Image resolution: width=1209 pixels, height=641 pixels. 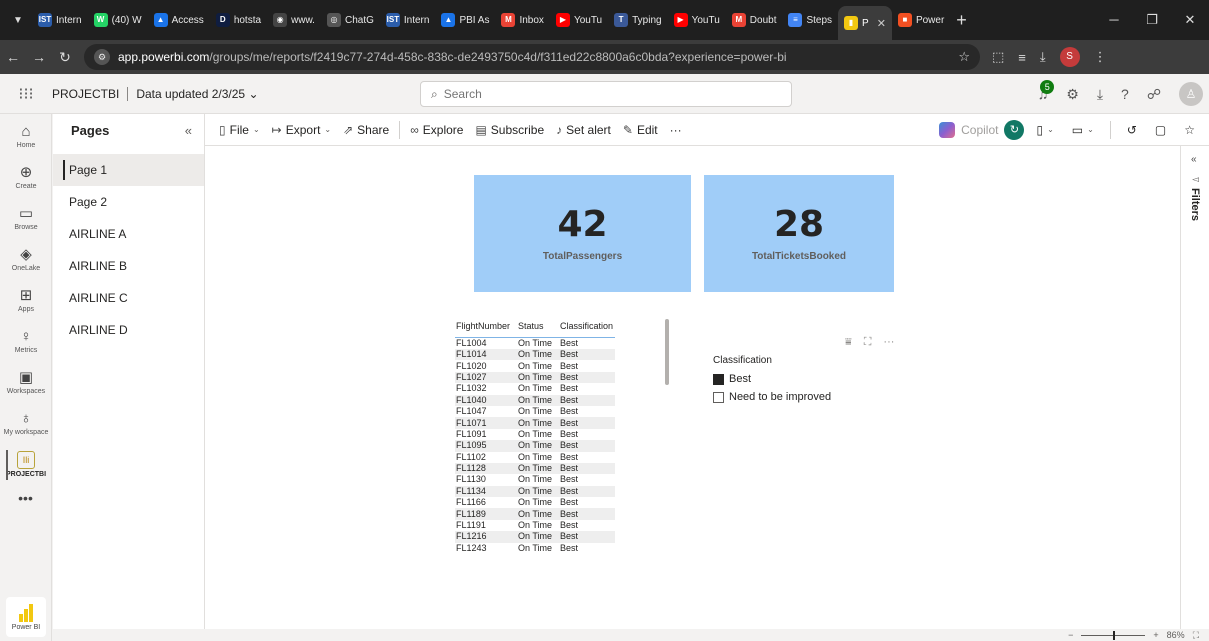 I want to click on subscribe-button: ▤ Subscribe, so click(x=509, y=130).